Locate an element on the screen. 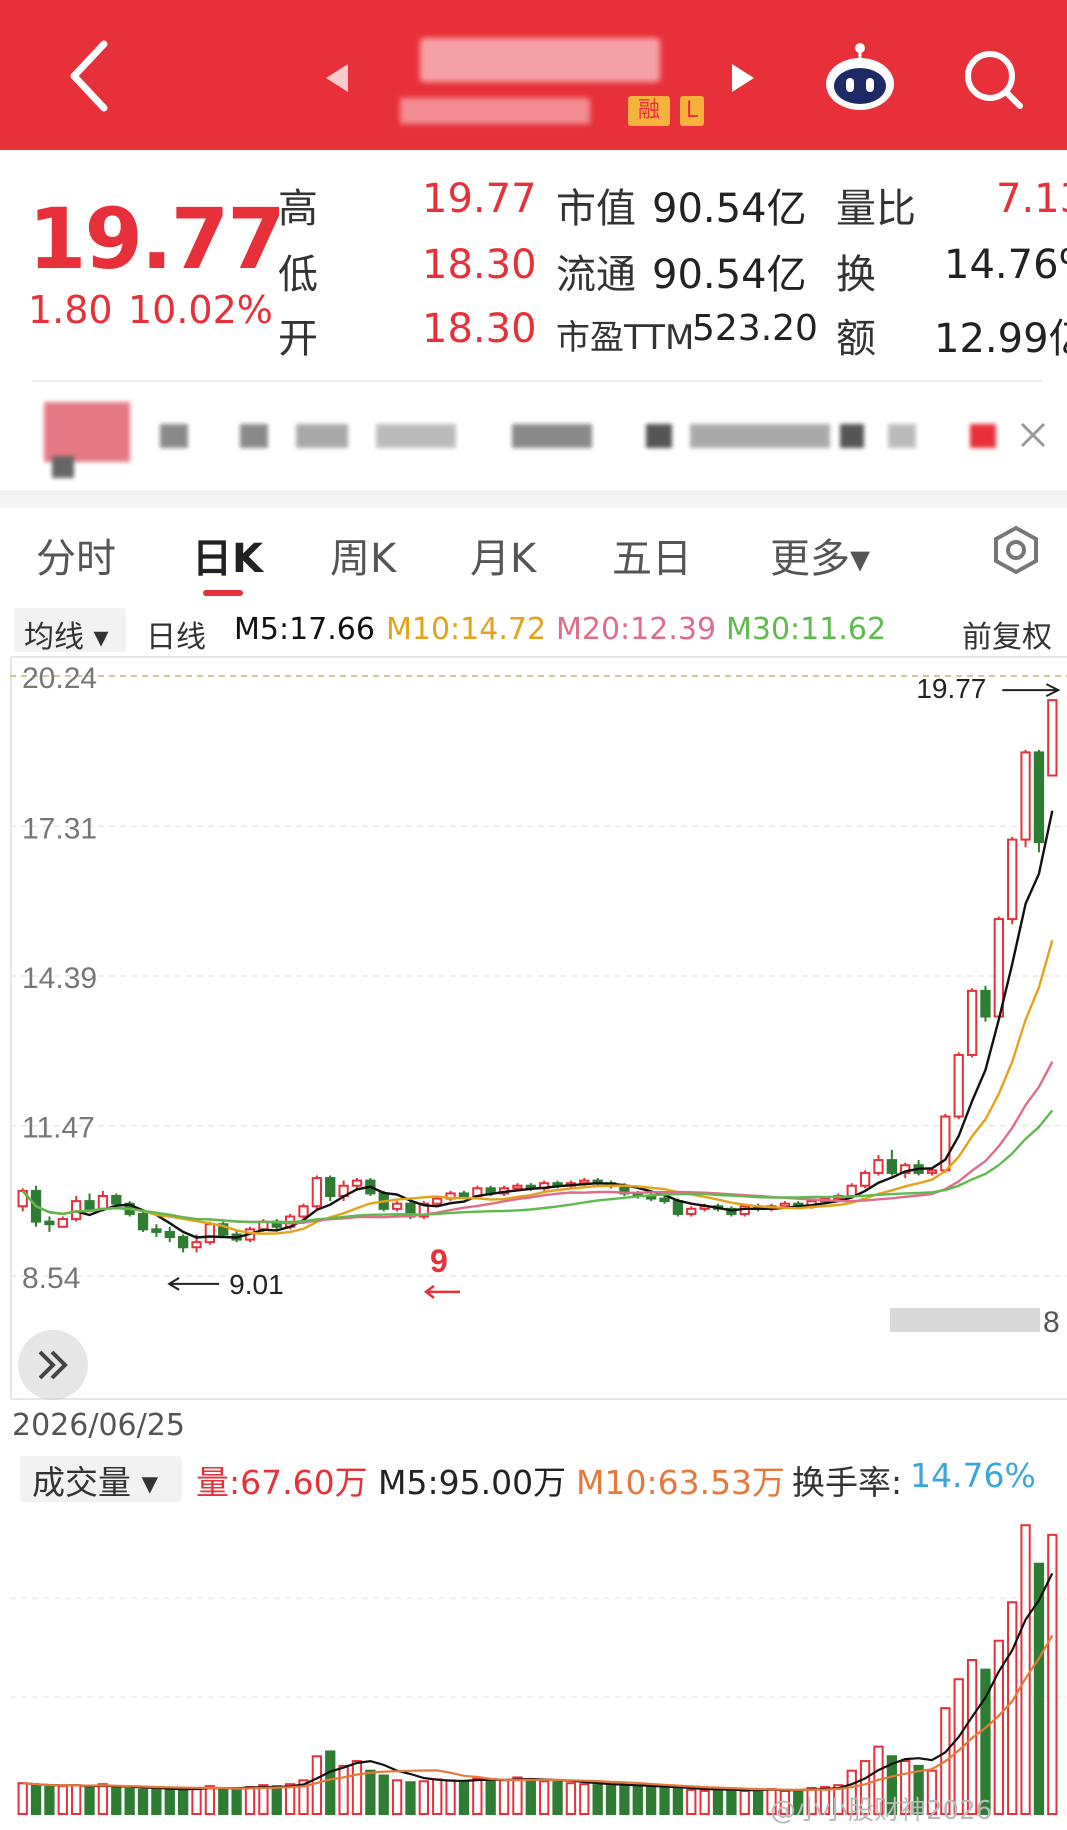  watermark: @小小股财神2026 is located at coordinates (881, 1811).